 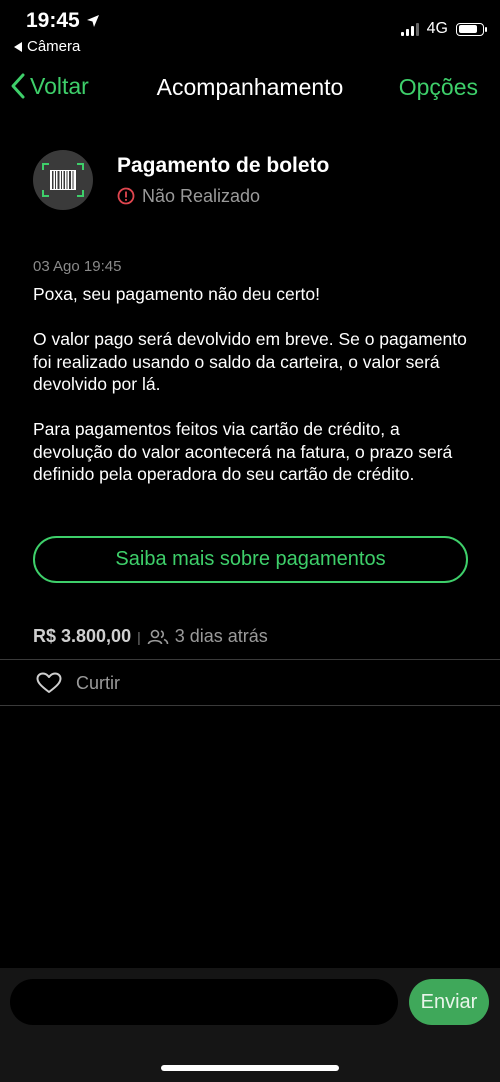 What do you see at coordinates (92, 21) in the screenshot?
I see `location-arrow-icon` at bounding box center [92, 21].